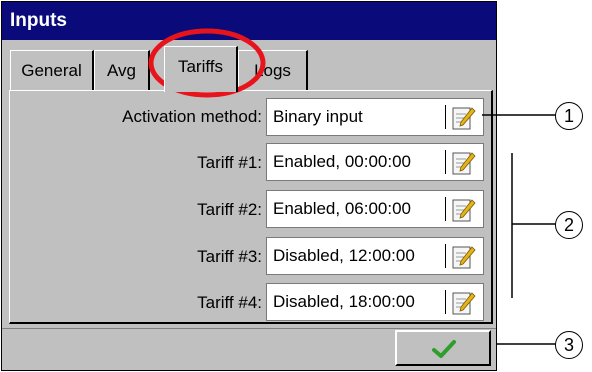 The width and height of the screenshot is (592, 372). Describe the element at coordinates (569, 345) in the screenshot. I see `callout-3: 3` at that location.